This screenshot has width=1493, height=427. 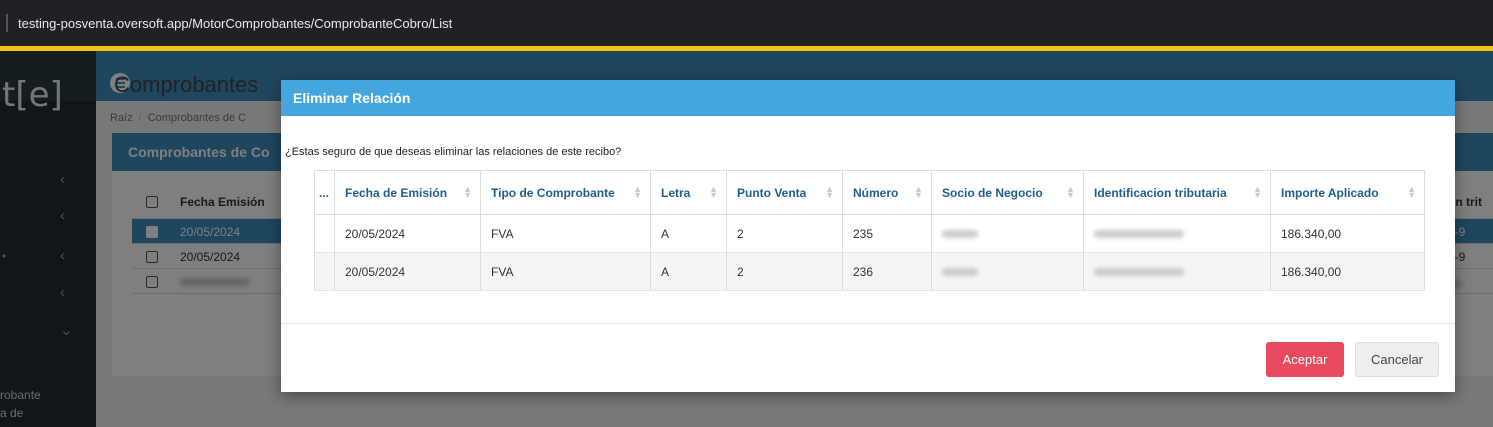 What do you see at coordinates (407, 192) in the screenshot?
I see `column-header: Fecha de Emisión ▲ ▼` at bounding box center [407, 192].